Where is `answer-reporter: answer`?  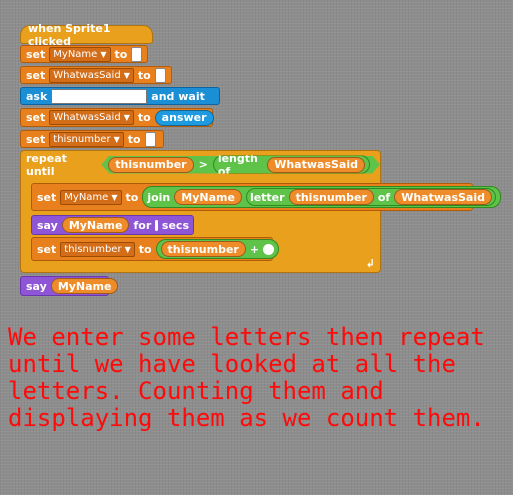 answer-reporter: answer is located at coordinates (184, 117).